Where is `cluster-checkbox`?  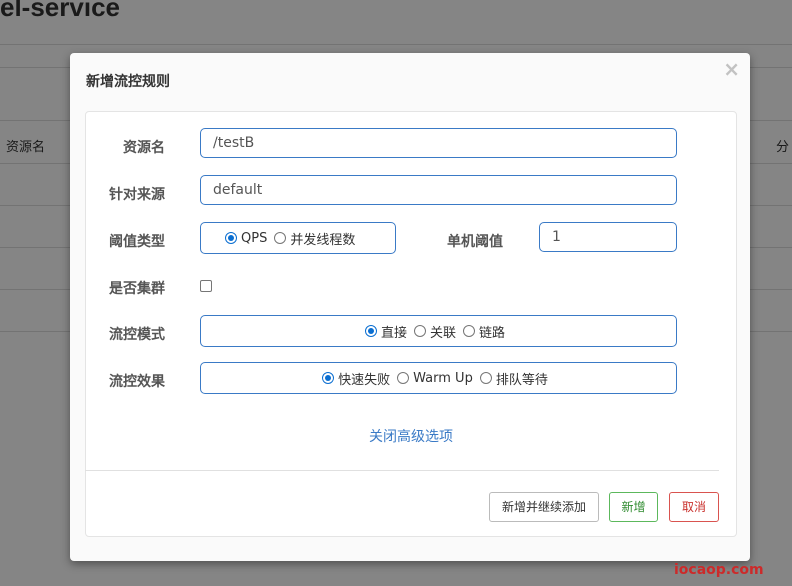
cluster-checkbox is located at coordinates (206, 286).